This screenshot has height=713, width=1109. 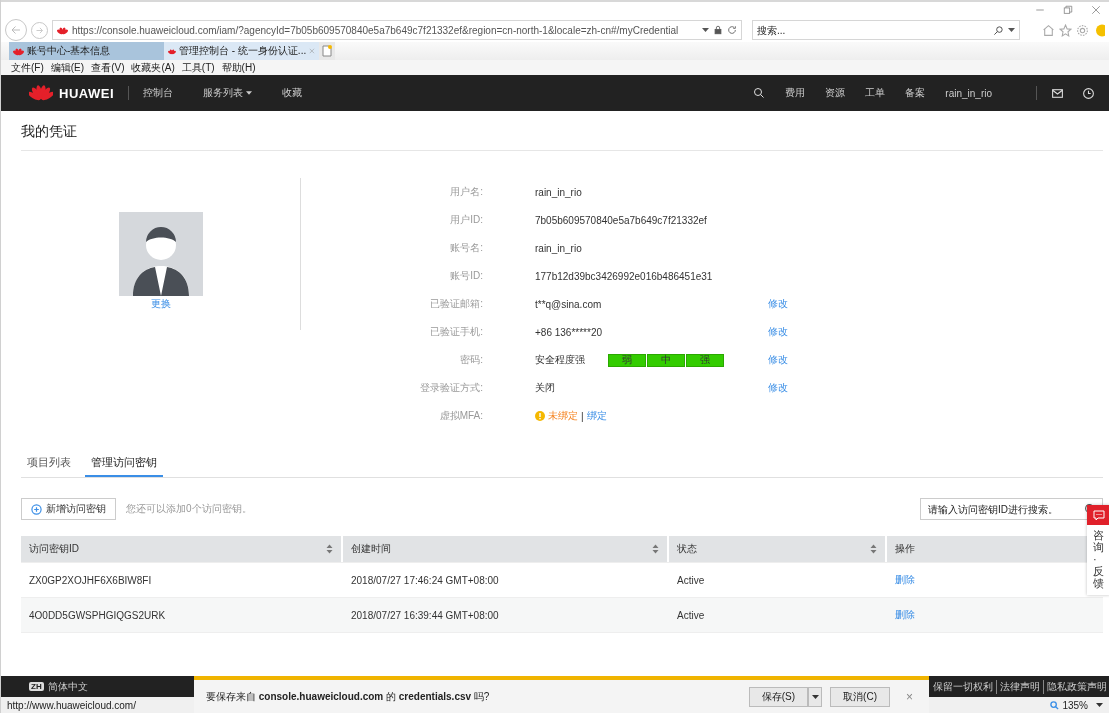 I want to click on tab: 管理访问密钥, so click(x=124, y=463).